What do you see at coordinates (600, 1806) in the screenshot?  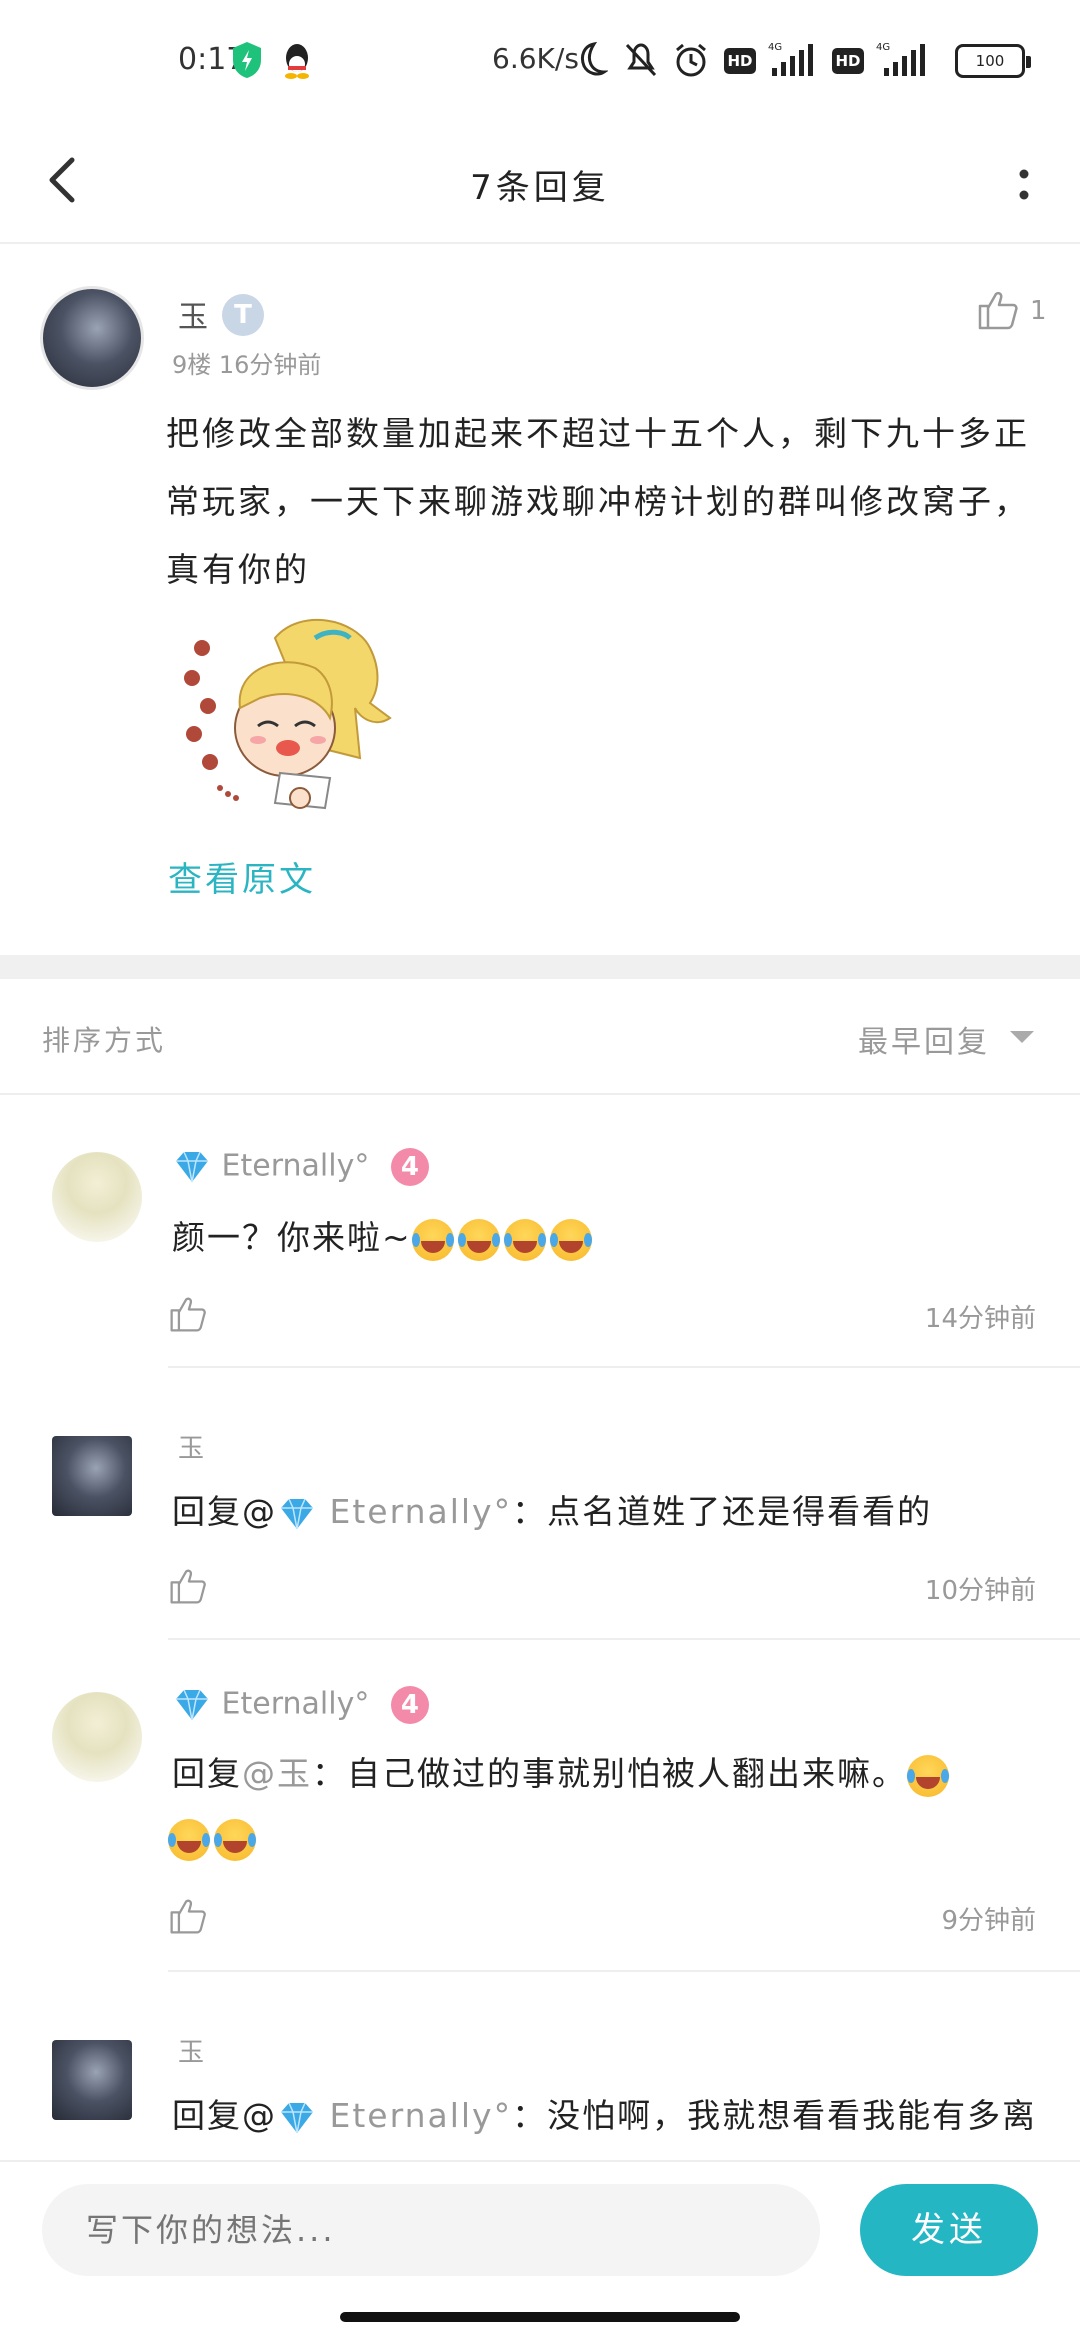 I see `reply-text-row: 回复@玉：自己做过的事就别怕被人翻出来嘛。` at bounding box center [600, 1806].